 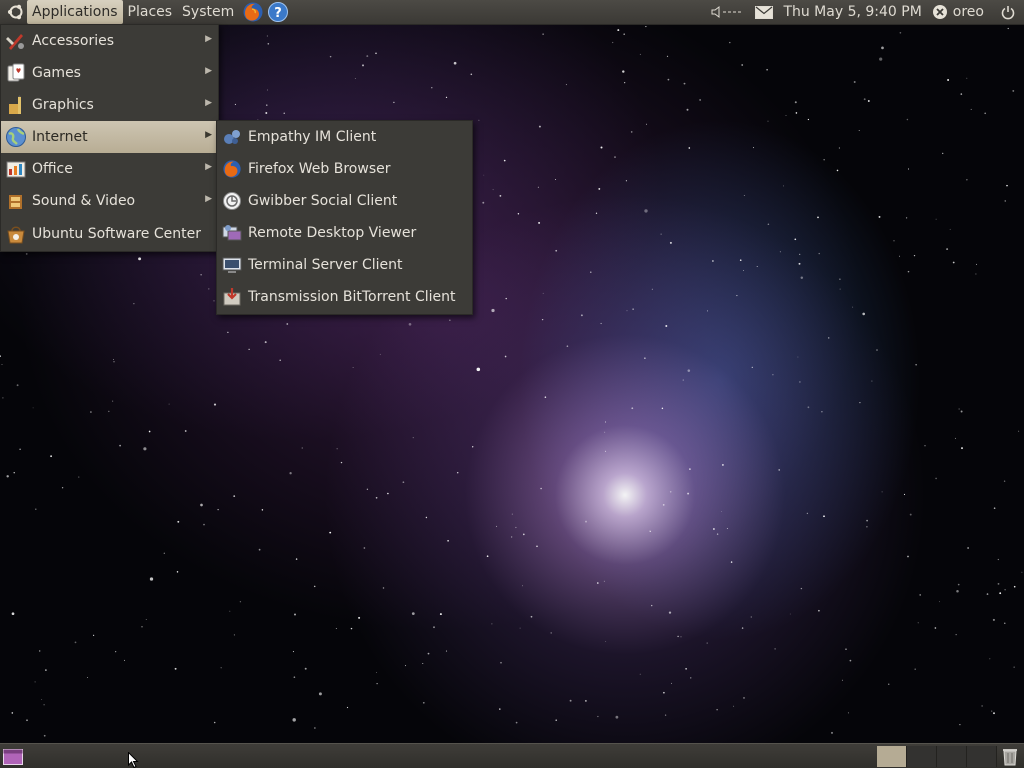 I want to click on menu-item-office: Office ▶, so click(x=109, y=169).